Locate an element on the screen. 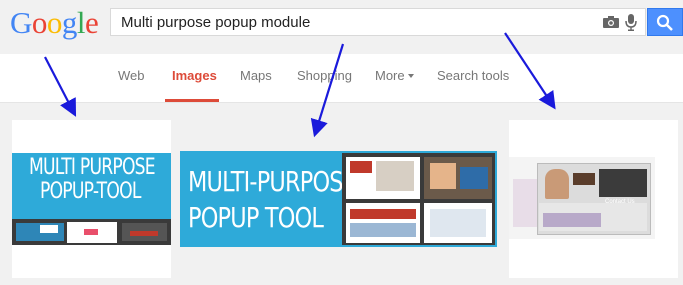 The width and height of the screenshot is (683, 285). result-1-thumbnail: MULTI PURPOSE POPUP-TOOL is located at coordinates (91, 199).